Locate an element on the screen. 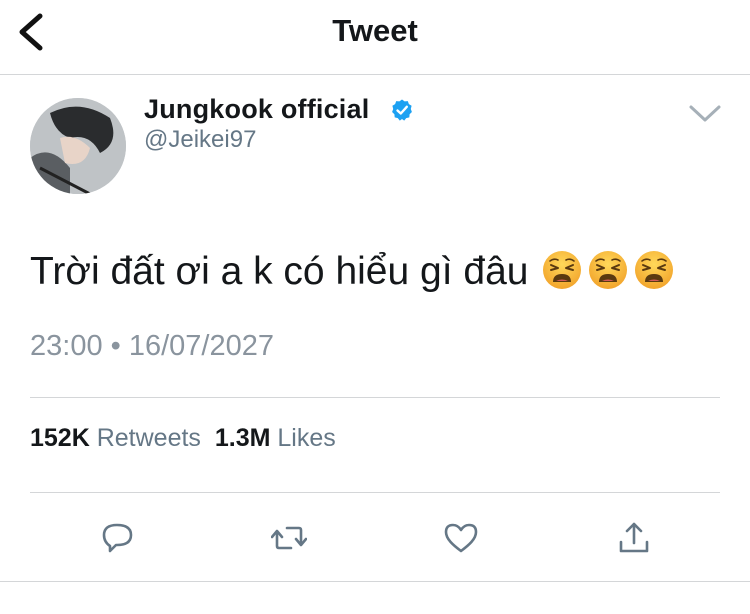 The image size is (750, 614). share-icon is located at coordinates (634, 538).